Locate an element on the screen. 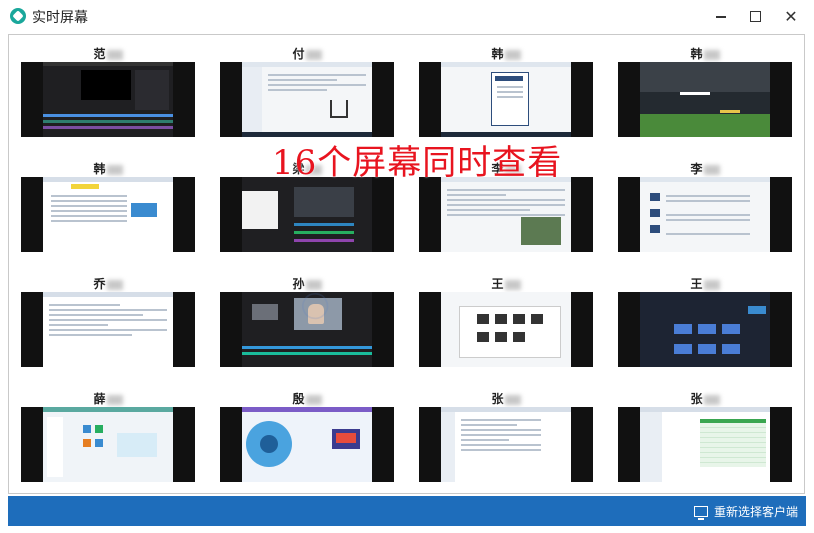 The width and height of the screenshot is (814, 533). app-logo-icon is located at coordinates (18, 16).